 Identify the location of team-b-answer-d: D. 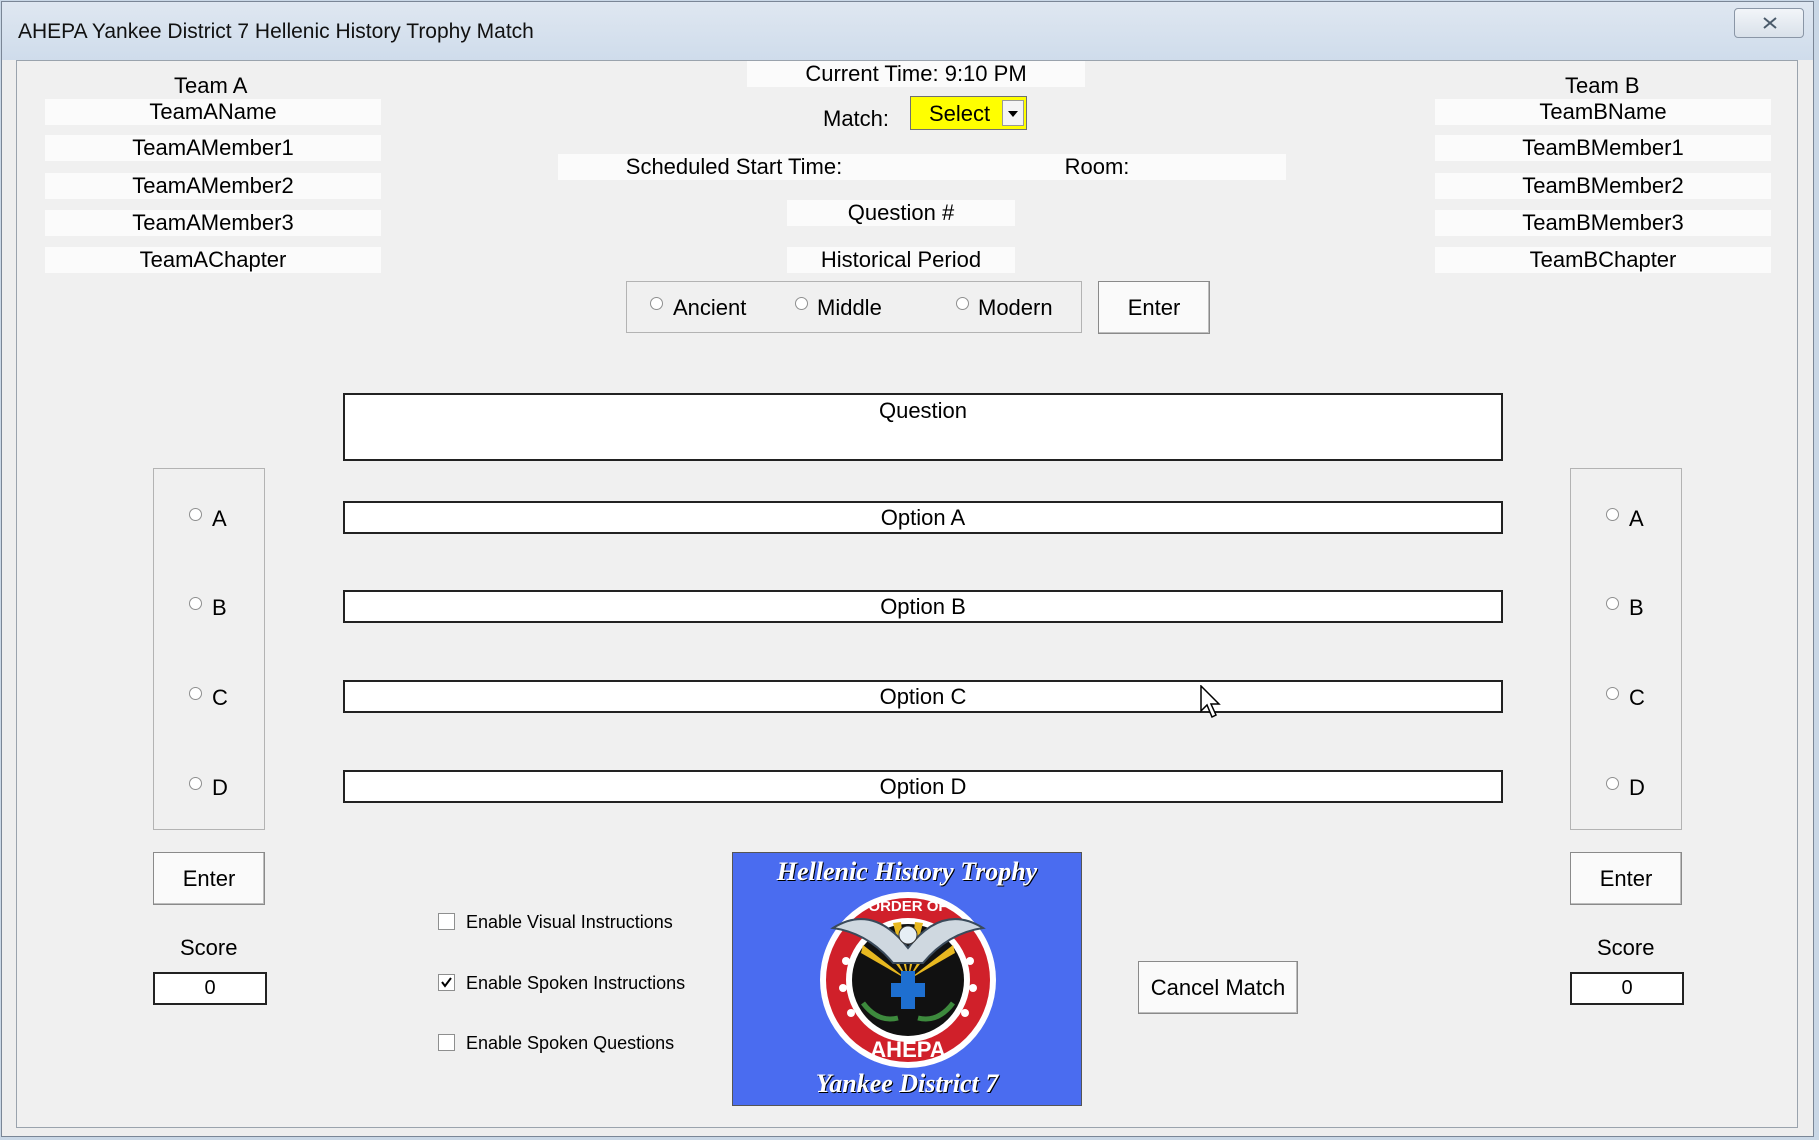
(1637, 788).